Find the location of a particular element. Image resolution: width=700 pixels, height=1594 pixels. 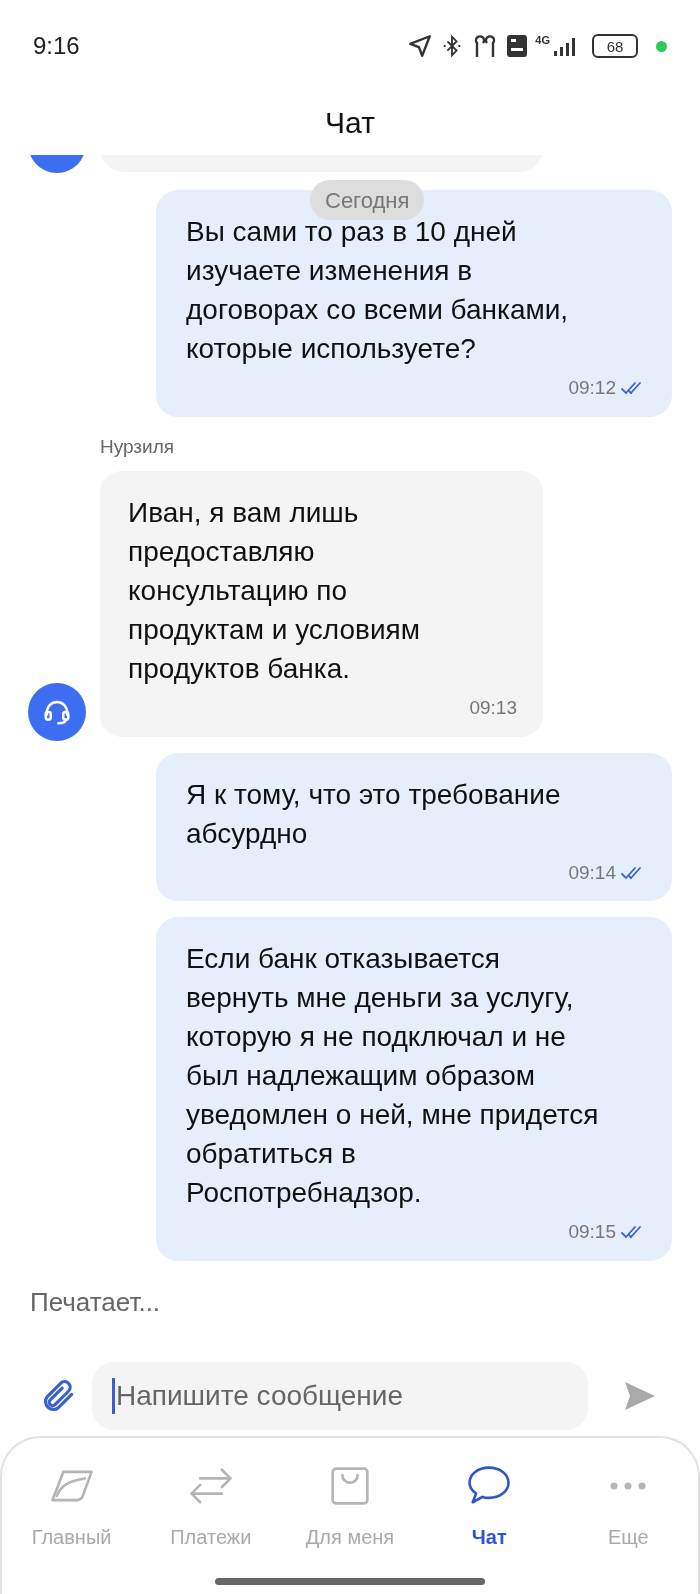

date-chip: Сегодня is located at coordinates (367, 200).